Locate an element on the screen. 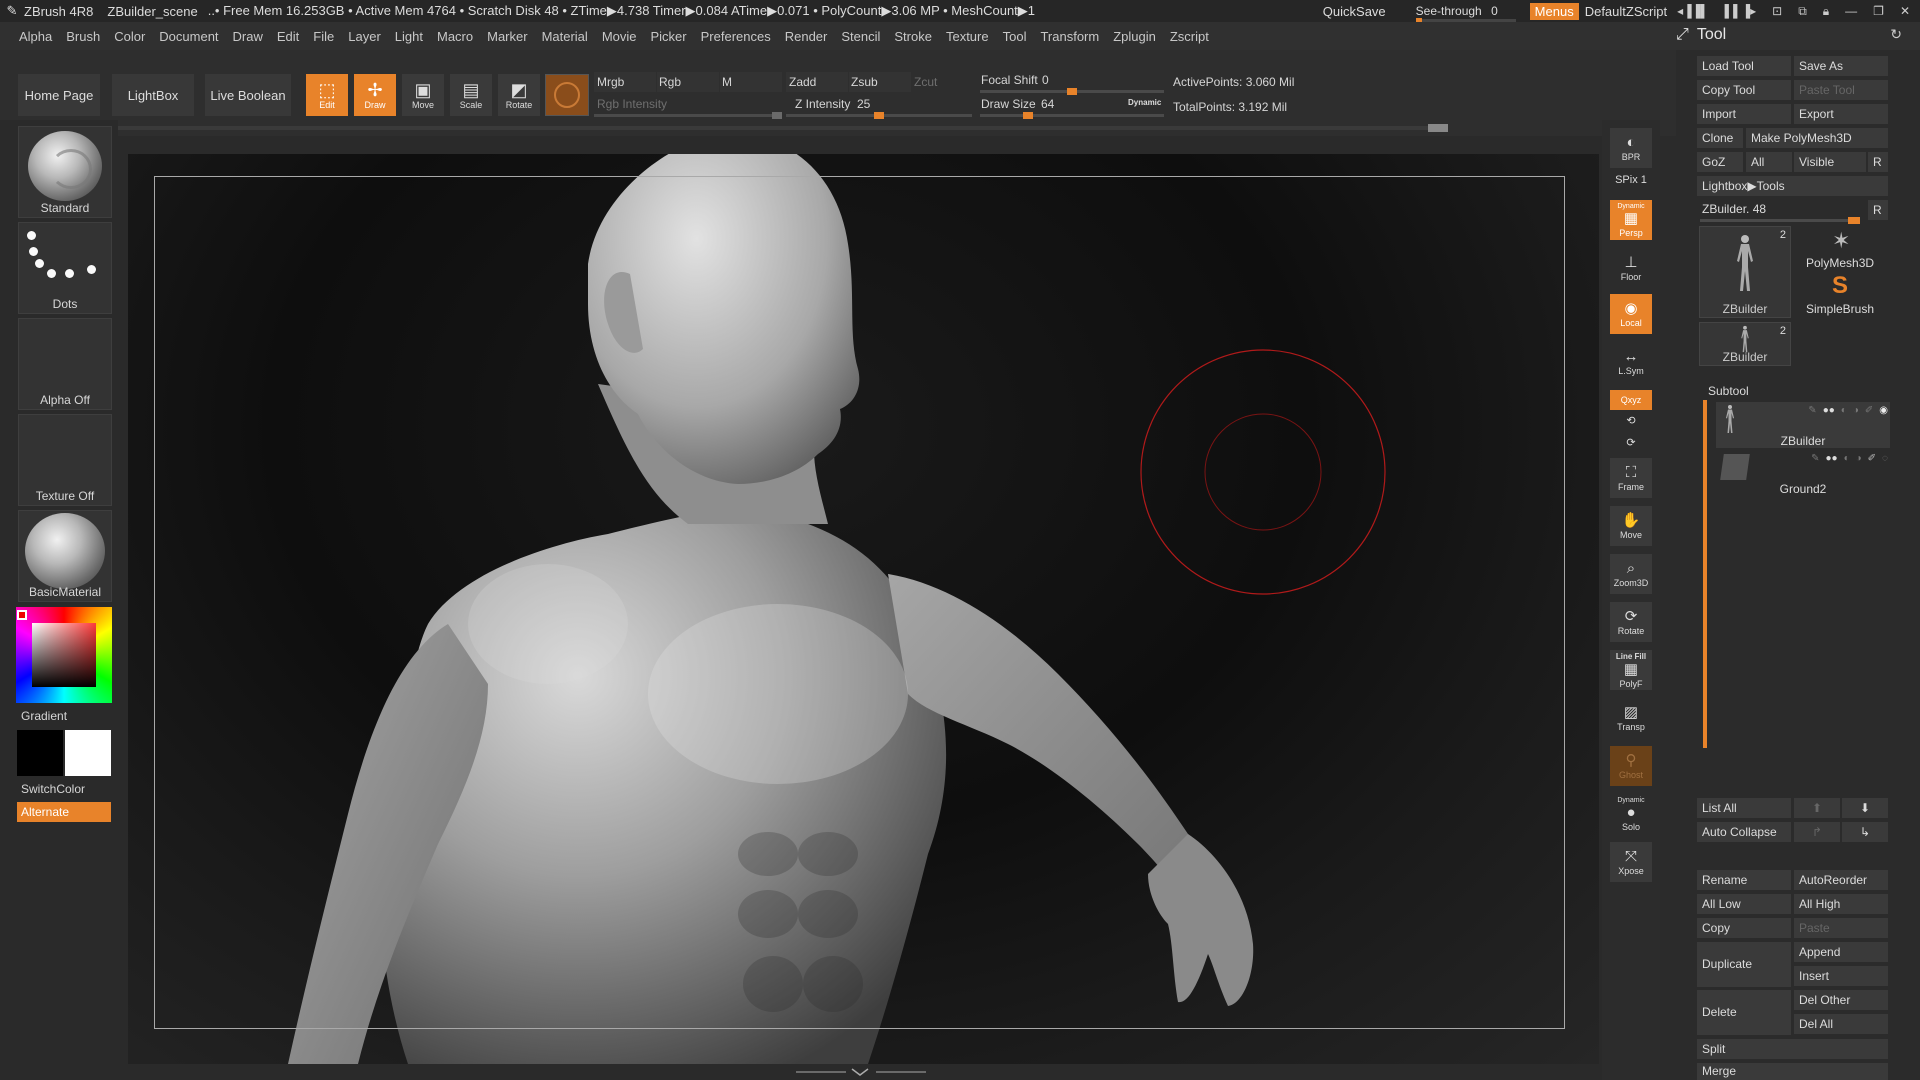 This screenshot has width=1920, height=1080. copy-tool-button: Copy Tool is located at coordinates (1744, 90).